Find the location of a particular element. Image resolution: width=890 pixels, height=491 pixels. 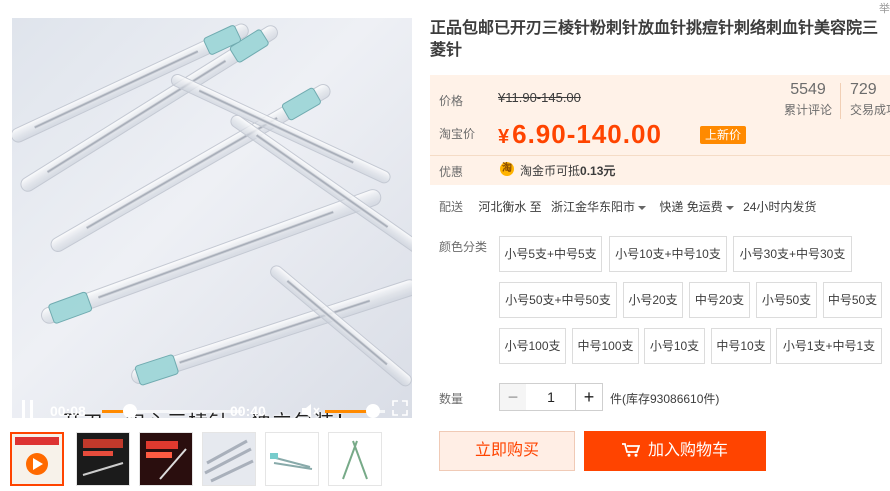

cart-icon is located at coordinates (630, 450).